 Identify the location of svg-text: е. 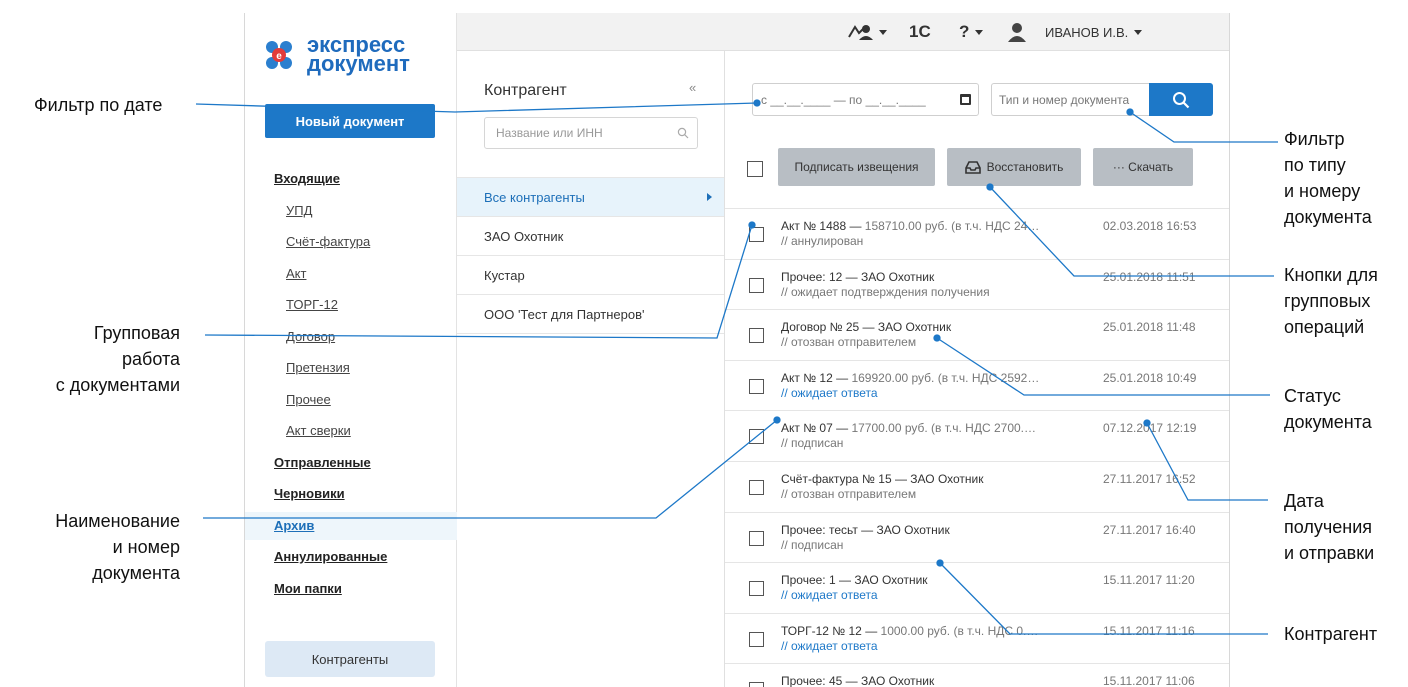
(279, 56).